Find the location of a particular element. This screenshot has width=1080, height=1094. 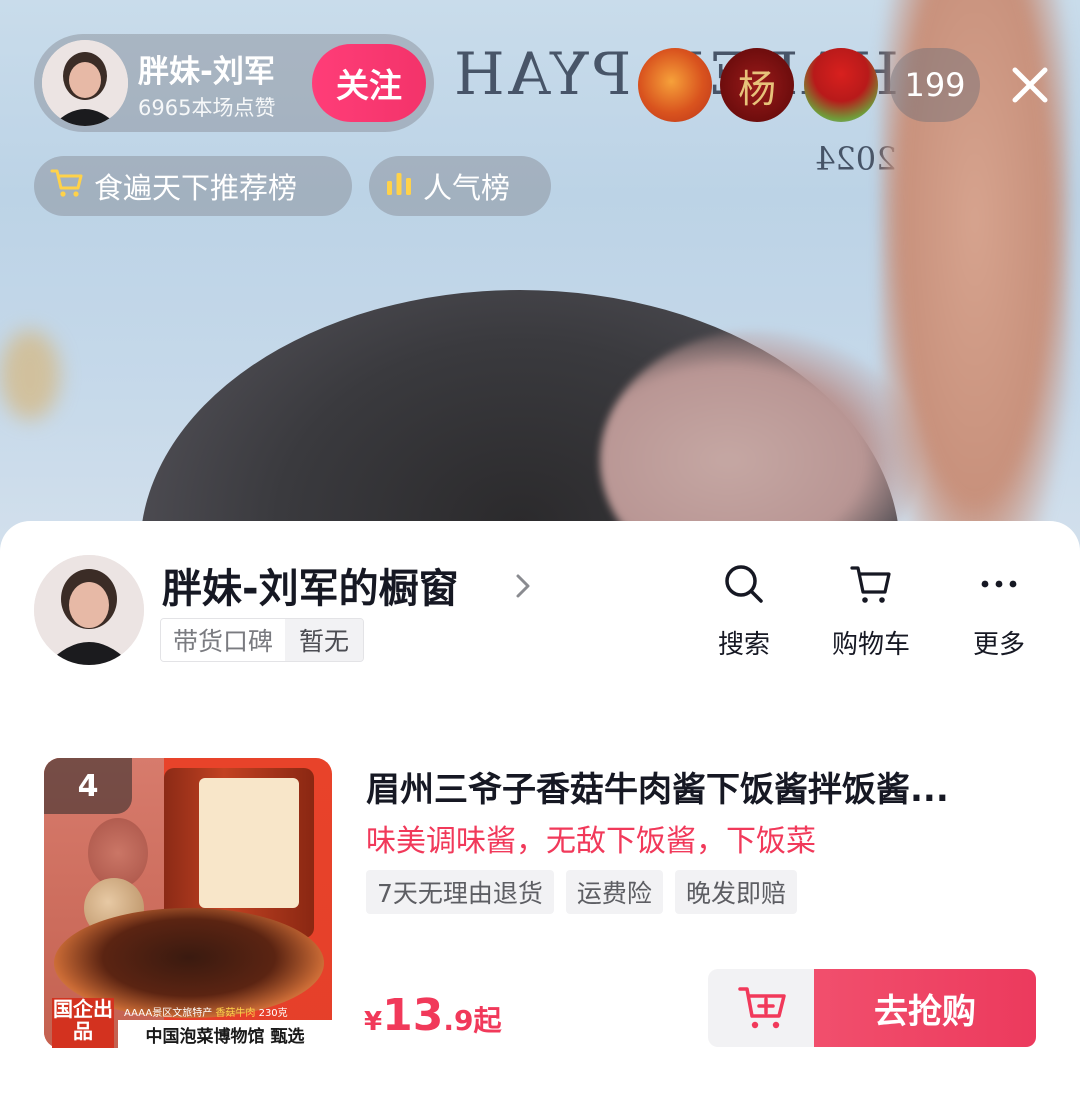

product-image-strip-weight: 230克 is located at coordinates (273, 1013).